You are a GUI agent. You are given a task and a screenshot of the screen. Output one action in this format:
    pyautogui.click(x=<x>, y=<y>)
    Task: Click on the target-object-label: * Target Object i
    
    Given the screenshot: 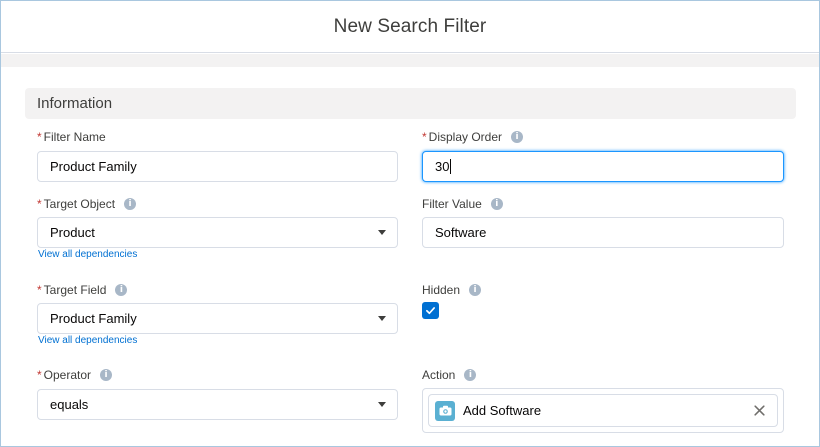 What is the action you would take?
    pyautogui.click(x=87, y=204)
    